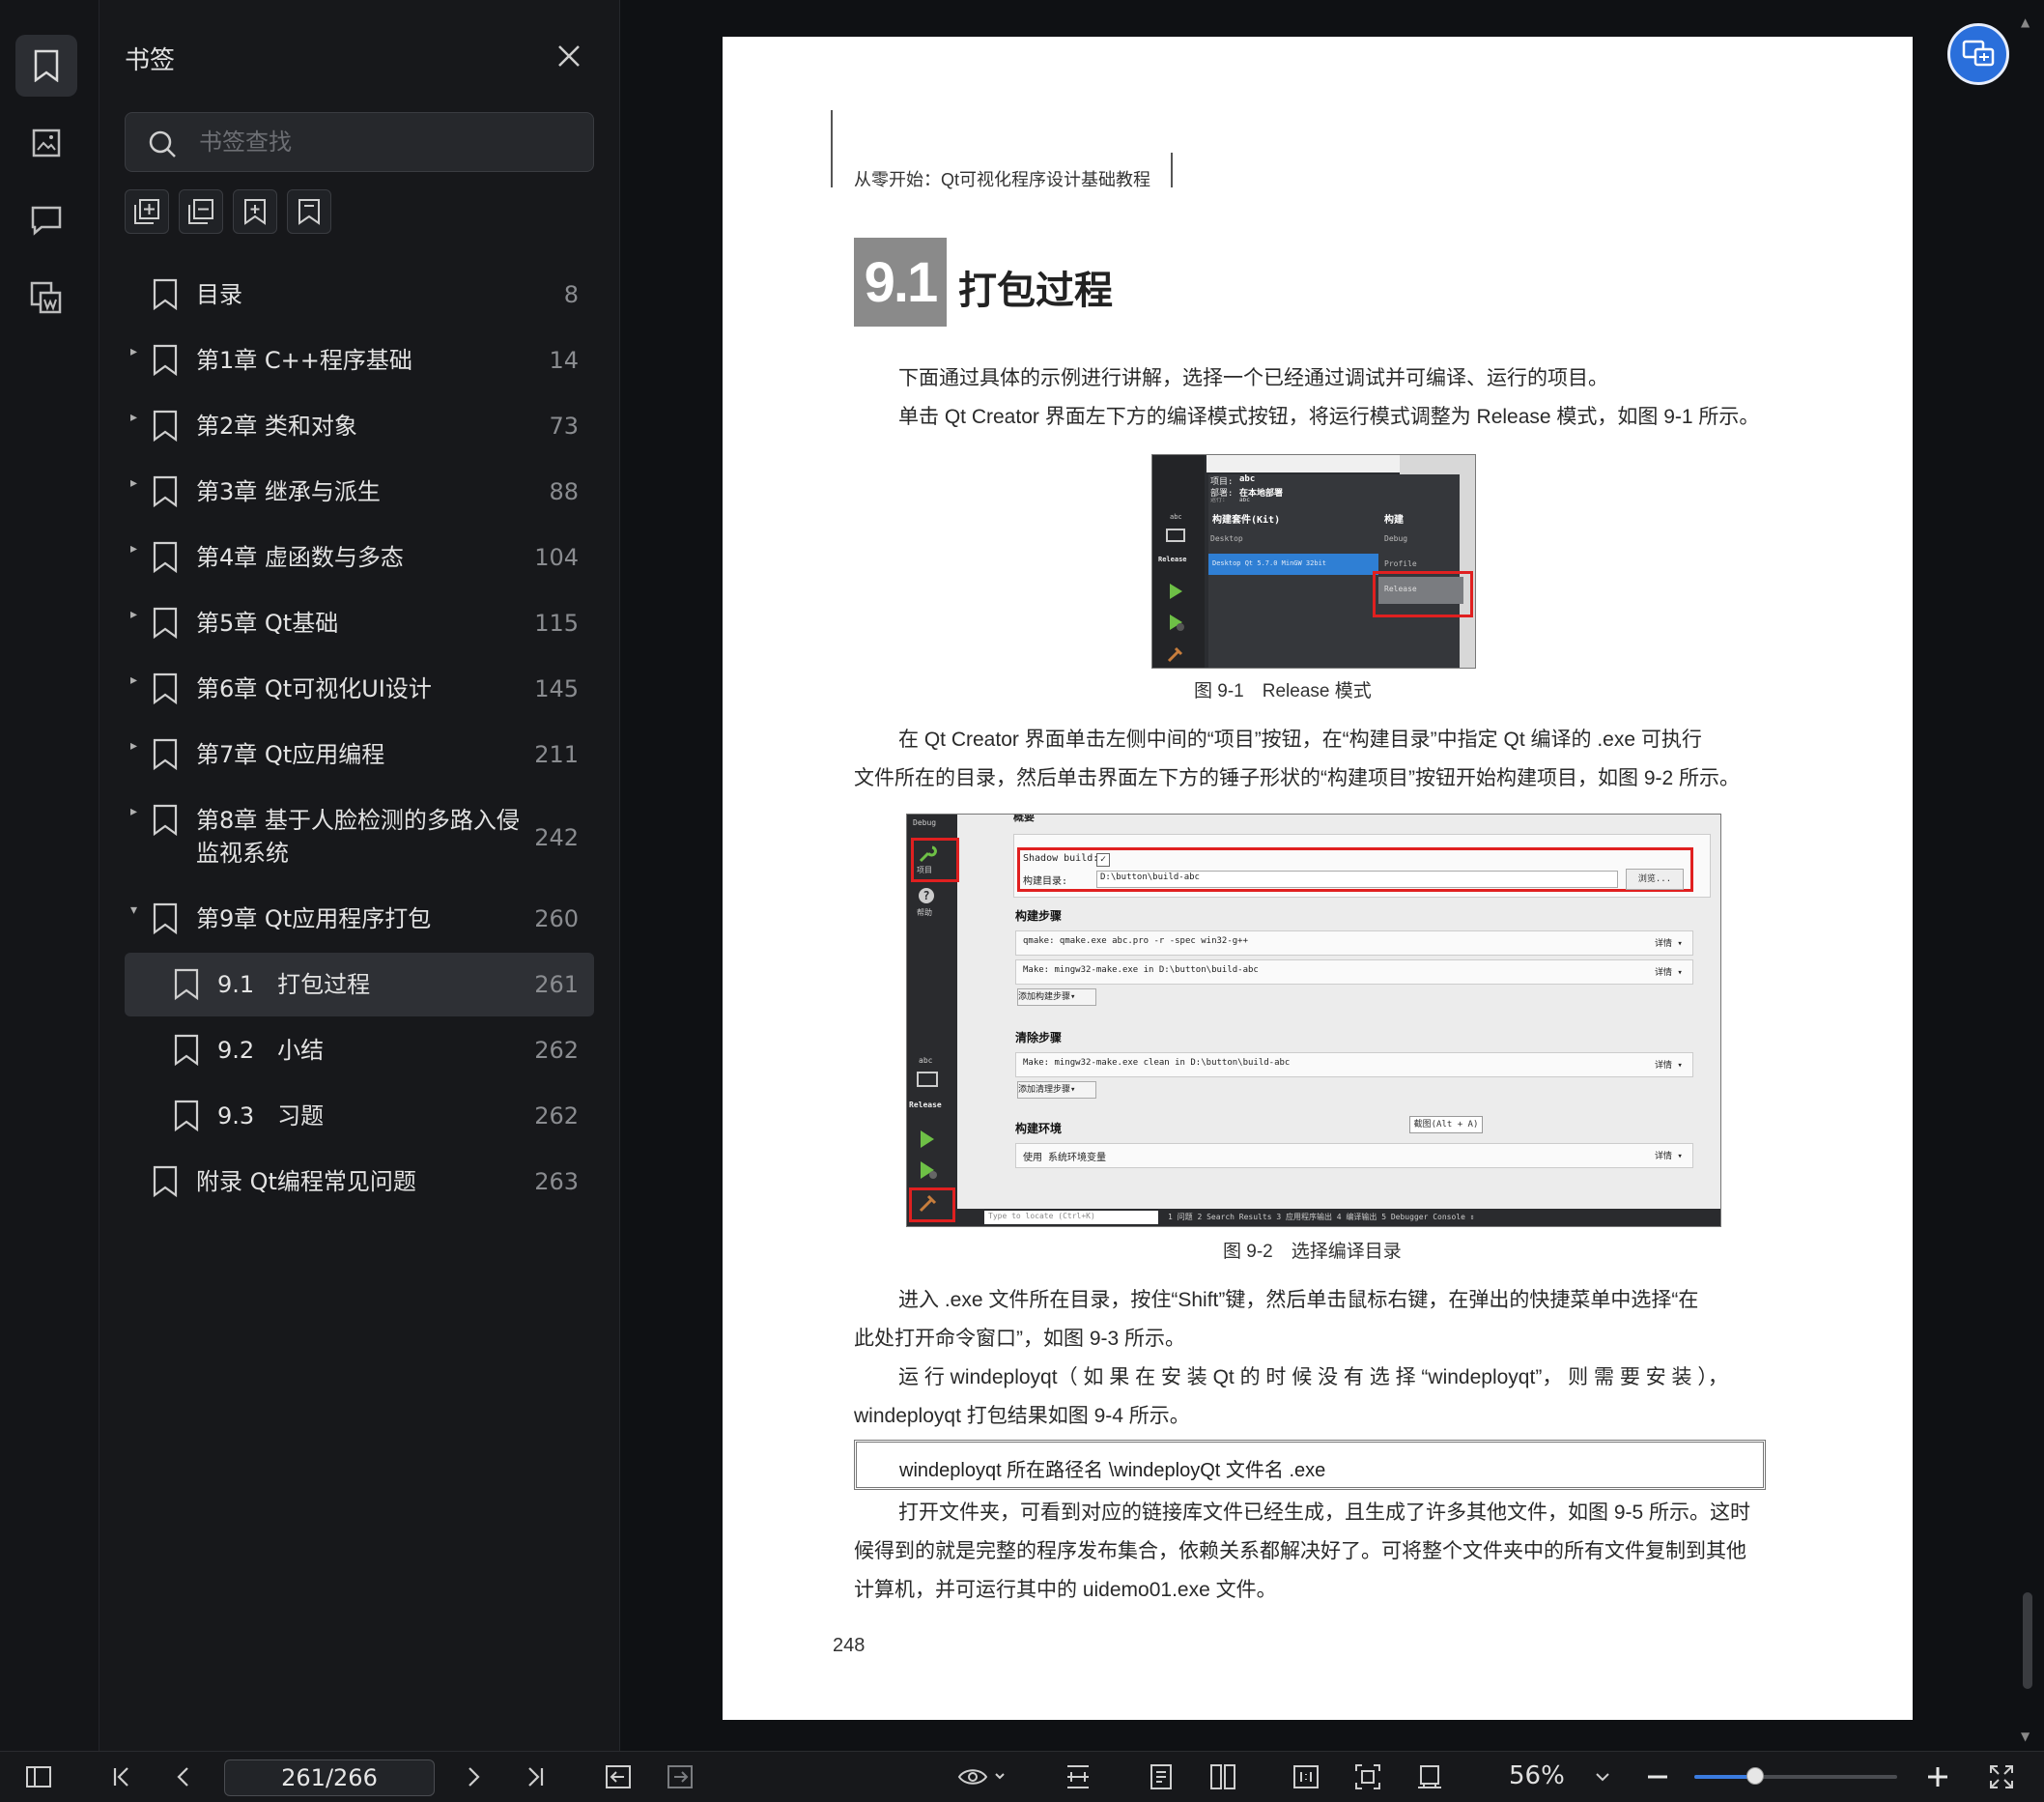 The width and height of the screenshot is (2044, 1802). What do you see at coordinates (360, 623) in the screenshot?
I see `bookmark-item: ▸ 第5章 Qt基础 115` at bounding box center [360, 623].